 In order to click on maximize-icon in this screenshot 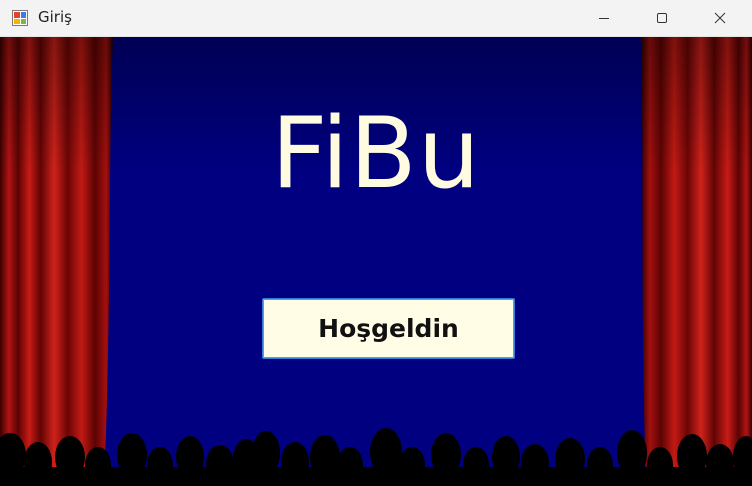, I will do `click(662, 18)`.